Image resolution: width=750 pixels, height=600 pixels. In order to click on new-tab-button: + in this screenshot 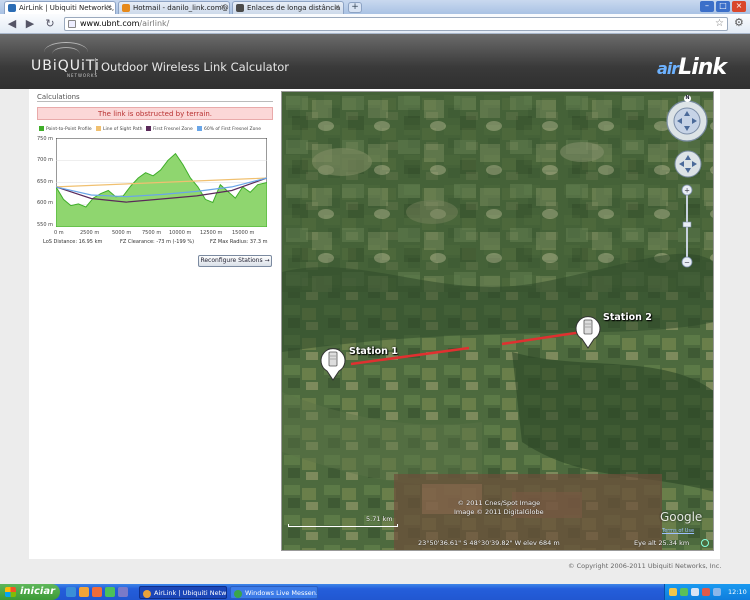, I will do `click(355, 7)`.